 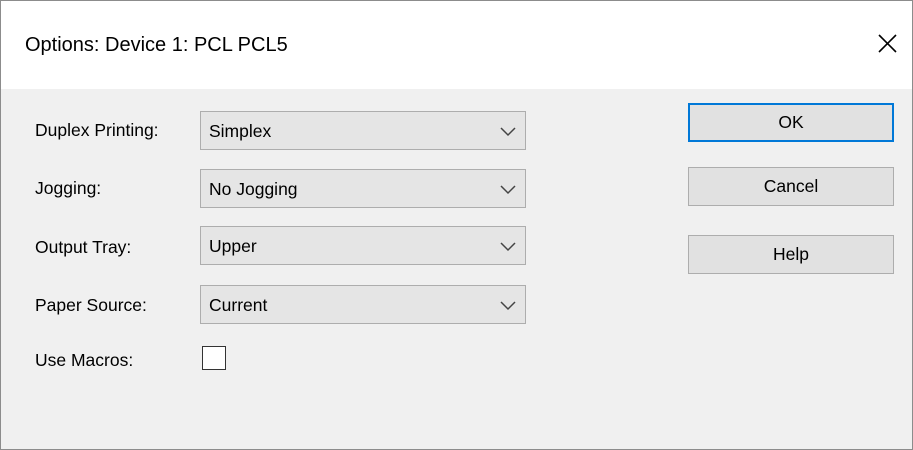 I want to click on output-tray-value: Upper, so click(x=233, y=246).